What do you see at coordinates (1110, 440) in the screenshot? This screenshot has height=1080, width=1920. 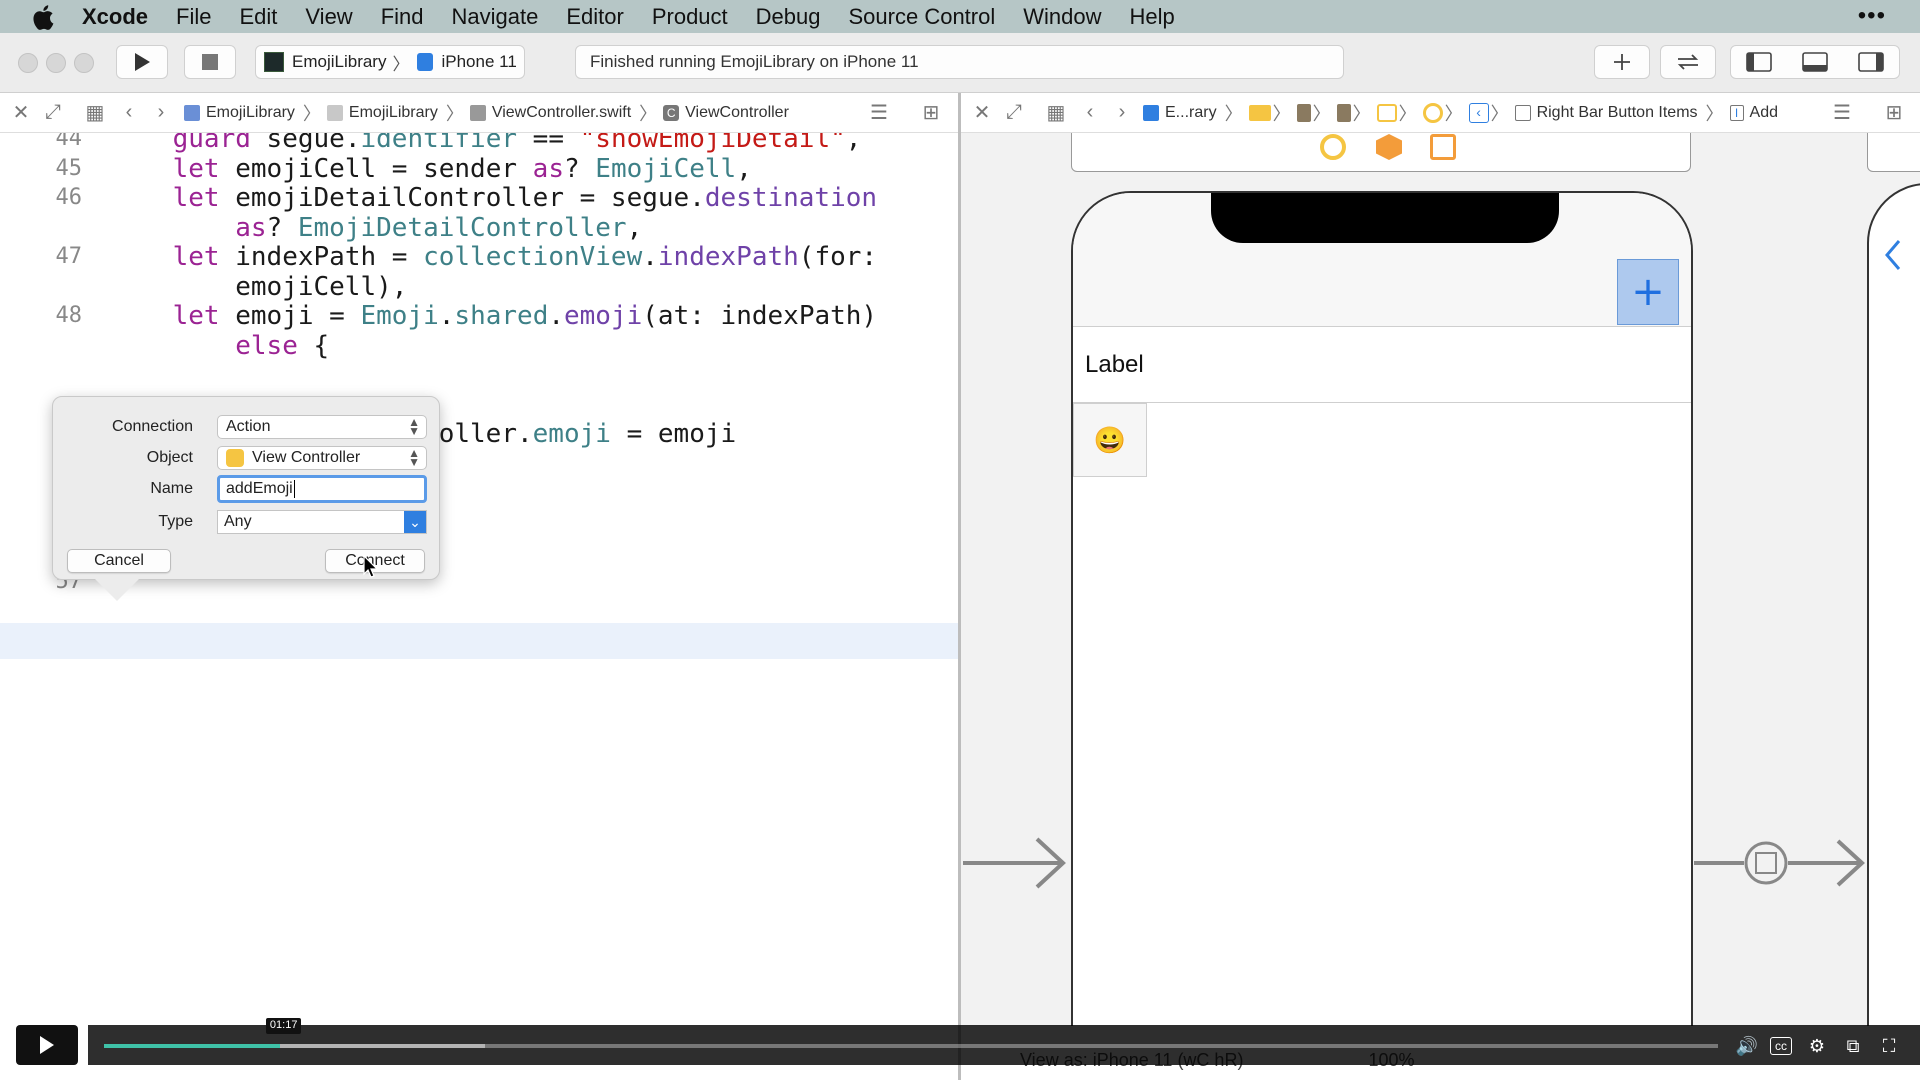 I see `collection-view-cell: 😀` at bounding box center [1110, 440].